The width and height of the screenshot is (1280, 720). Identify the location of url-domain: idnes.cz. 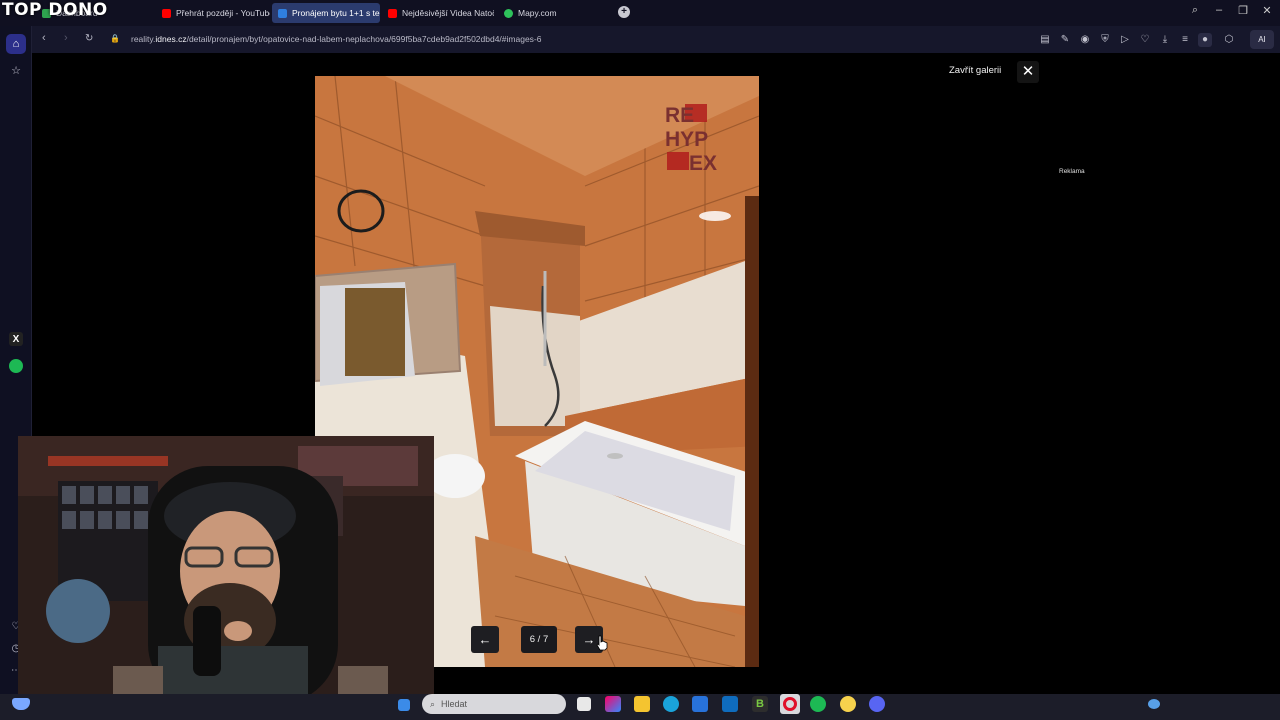
(171, 39).